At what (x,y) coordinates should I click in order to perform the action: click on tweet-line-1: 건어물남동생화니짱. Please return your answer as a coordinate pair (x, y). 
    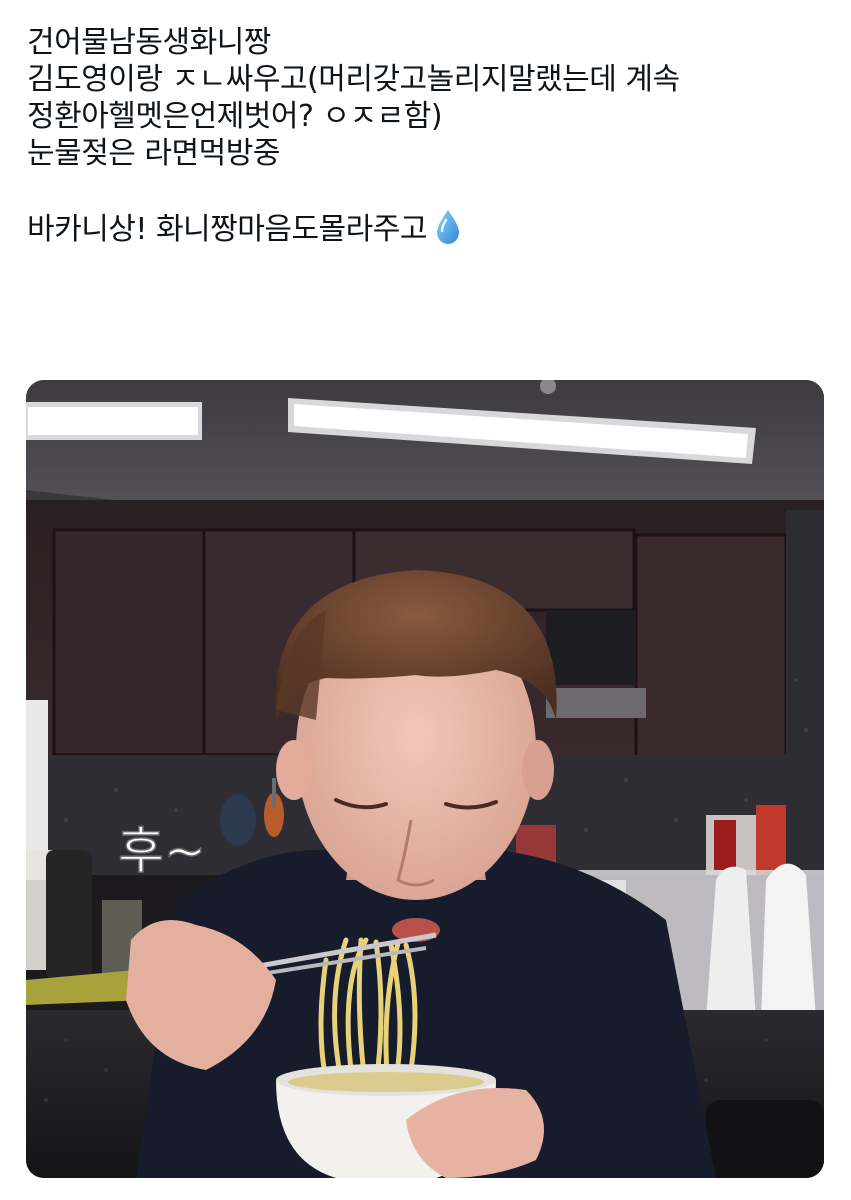
    Looking at the image, I should click on (149, 42).